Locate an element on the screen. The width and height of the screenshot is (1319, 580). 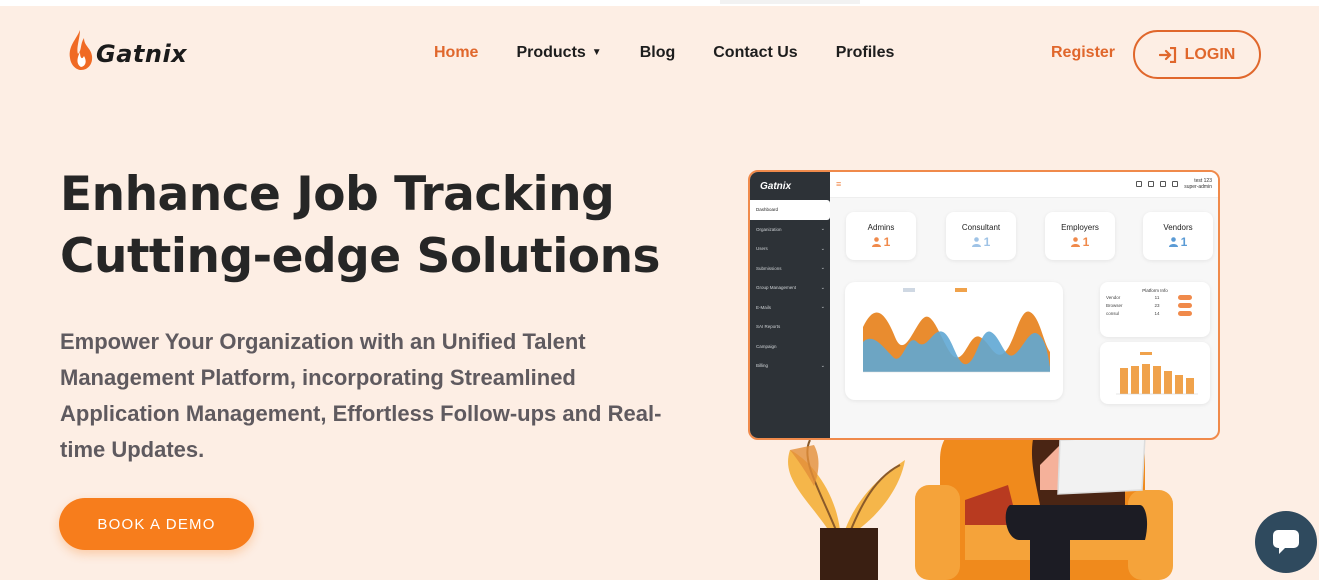
mockup-sidebar-billing-label: Billing is located at coordinates (762, 366).